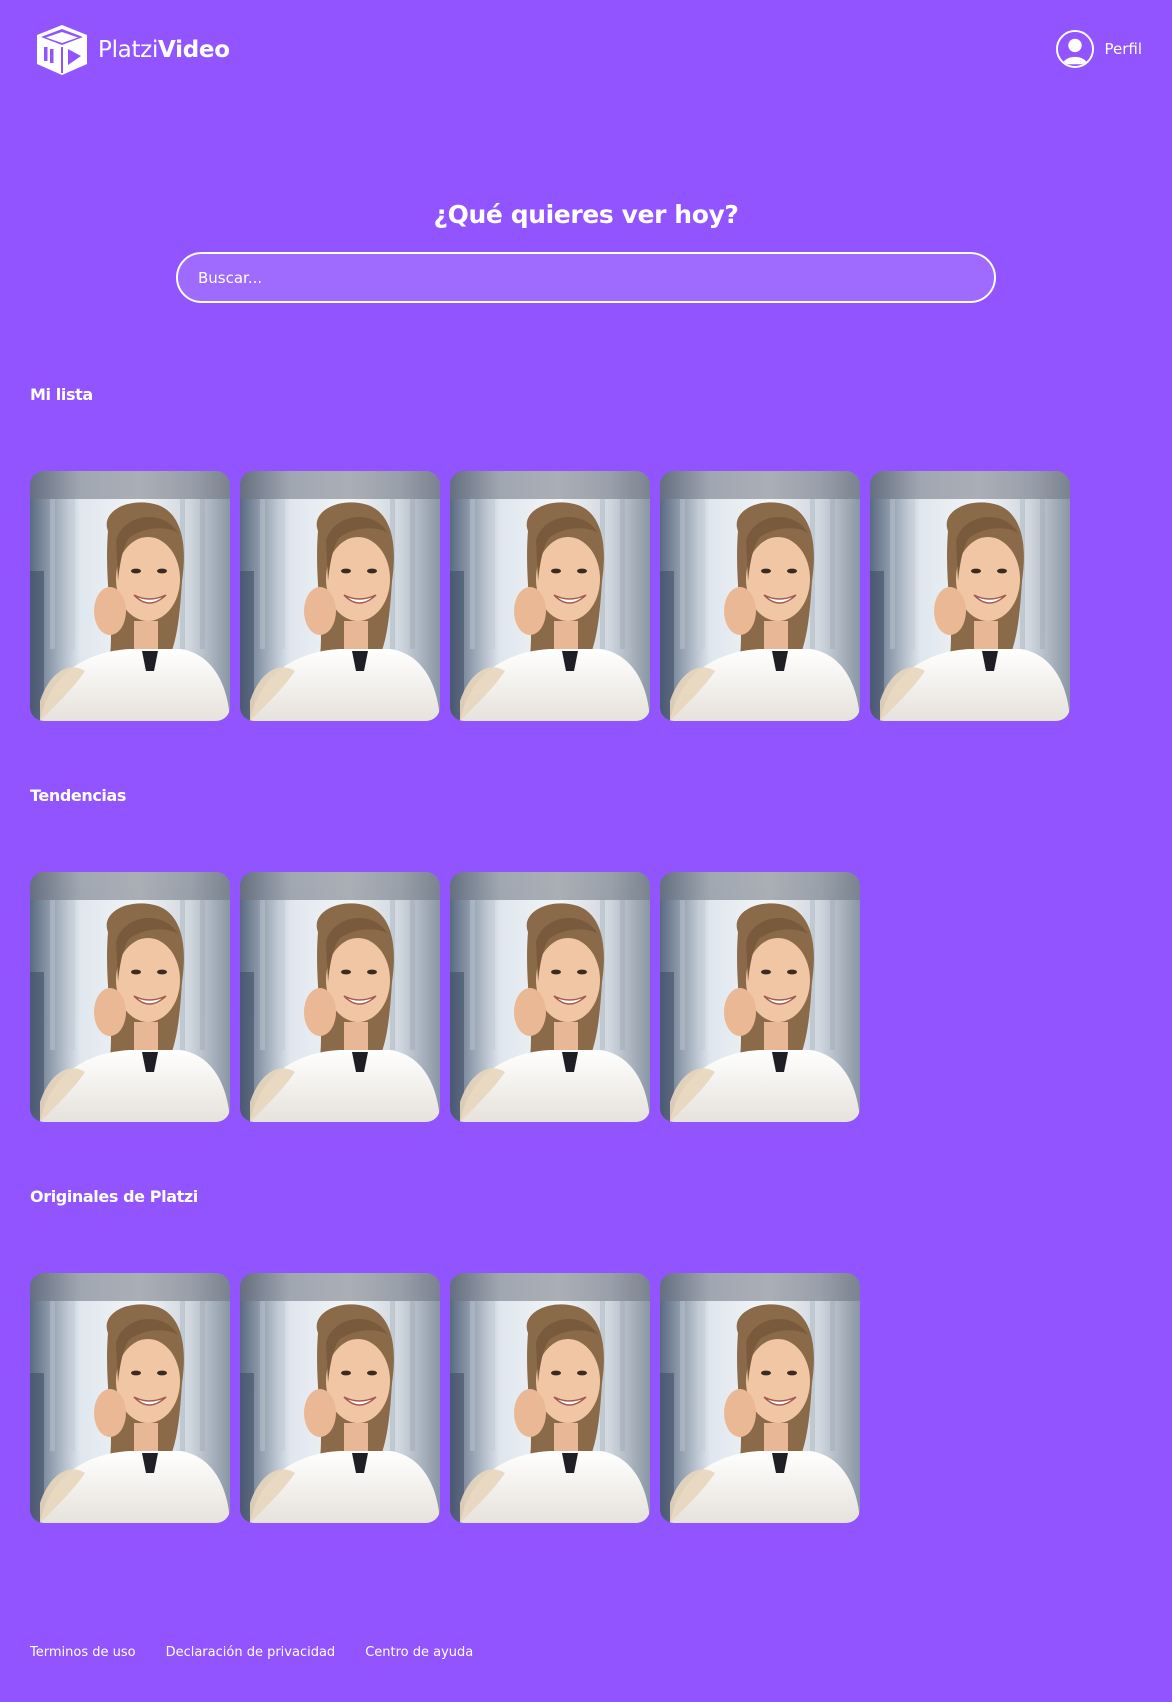 The width and height of the screenshot is (1172, 1702). I want to click on brand-name-part1: Platzi, so click(128, 50).